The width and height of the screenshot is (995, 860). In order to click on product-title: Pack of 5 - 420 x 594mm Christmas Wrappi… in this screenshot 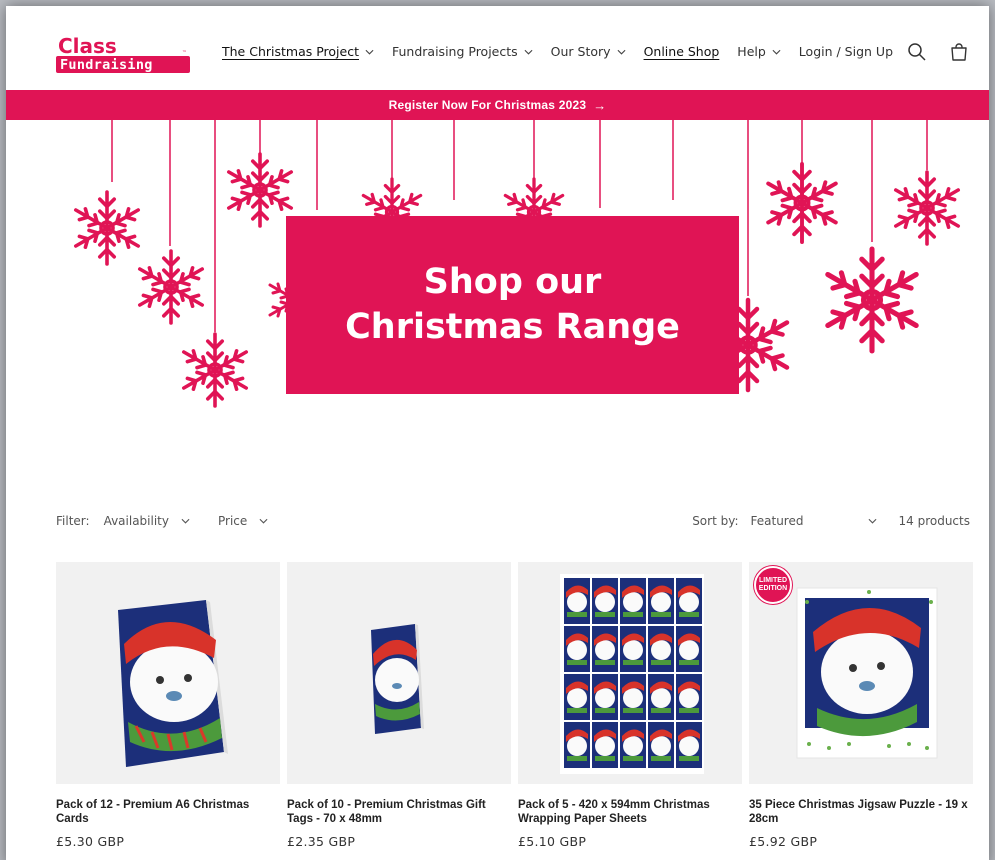, I will do `click(630, 813)`.